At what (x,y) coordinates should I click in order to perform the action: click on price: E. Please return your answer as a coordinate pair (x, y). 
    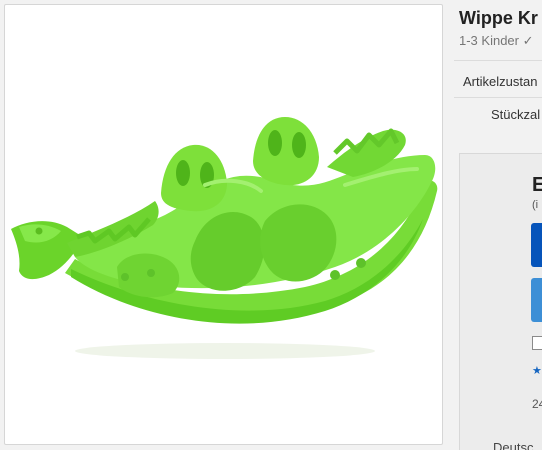
    Looking at the image, I should click on (537, 185).